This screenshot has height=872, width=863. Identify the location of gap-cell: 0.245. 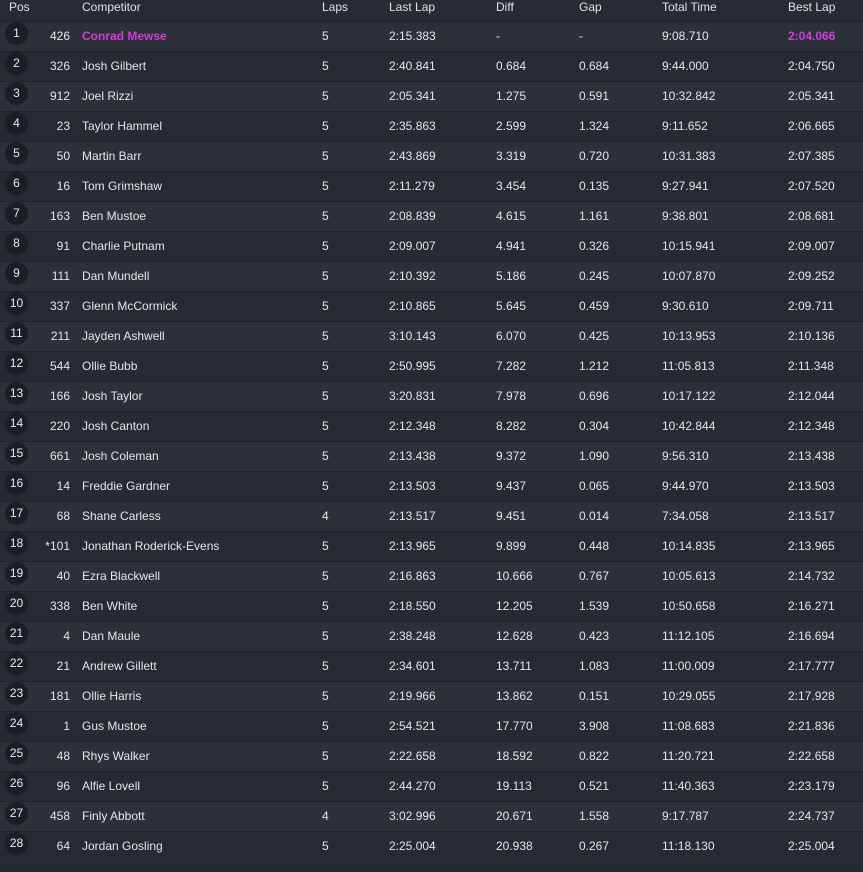
(594, 276).